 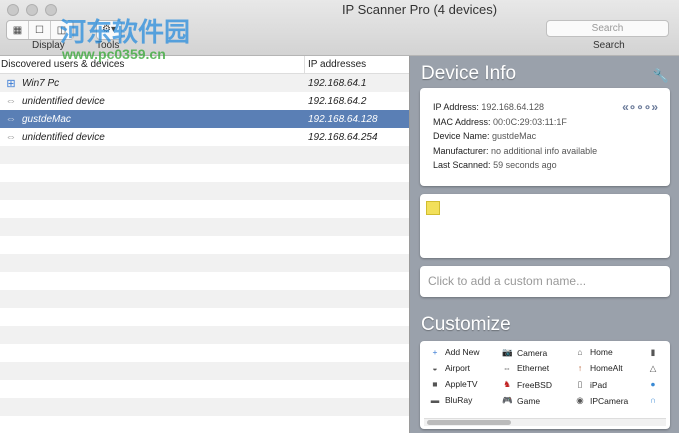 I want to click on manufacturer-label: Manufacturer:, so click(x=461, y=150).